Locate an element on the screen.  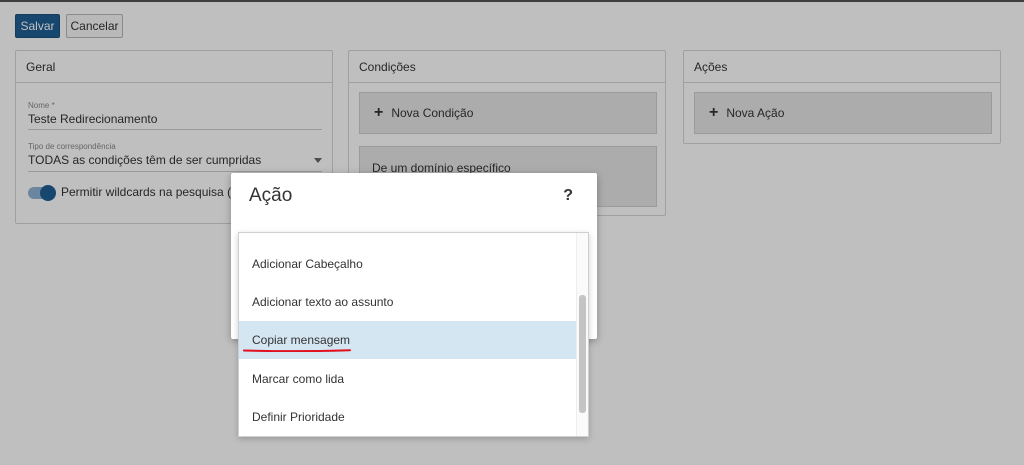
dropdown-item-mark-read: Marcar como lida is located at coordinates (408, 379).